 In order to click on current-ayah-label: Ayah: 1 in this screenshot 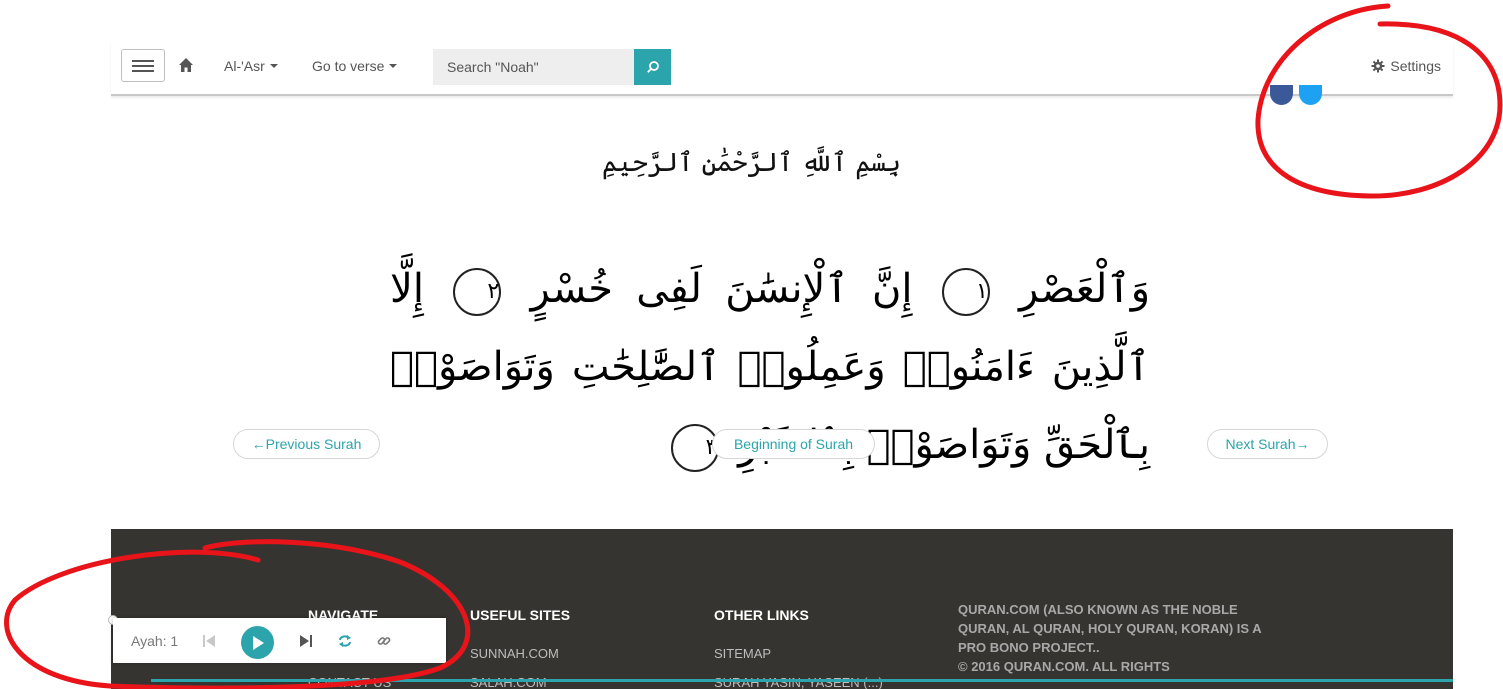, I will do `click(155, 641)`.